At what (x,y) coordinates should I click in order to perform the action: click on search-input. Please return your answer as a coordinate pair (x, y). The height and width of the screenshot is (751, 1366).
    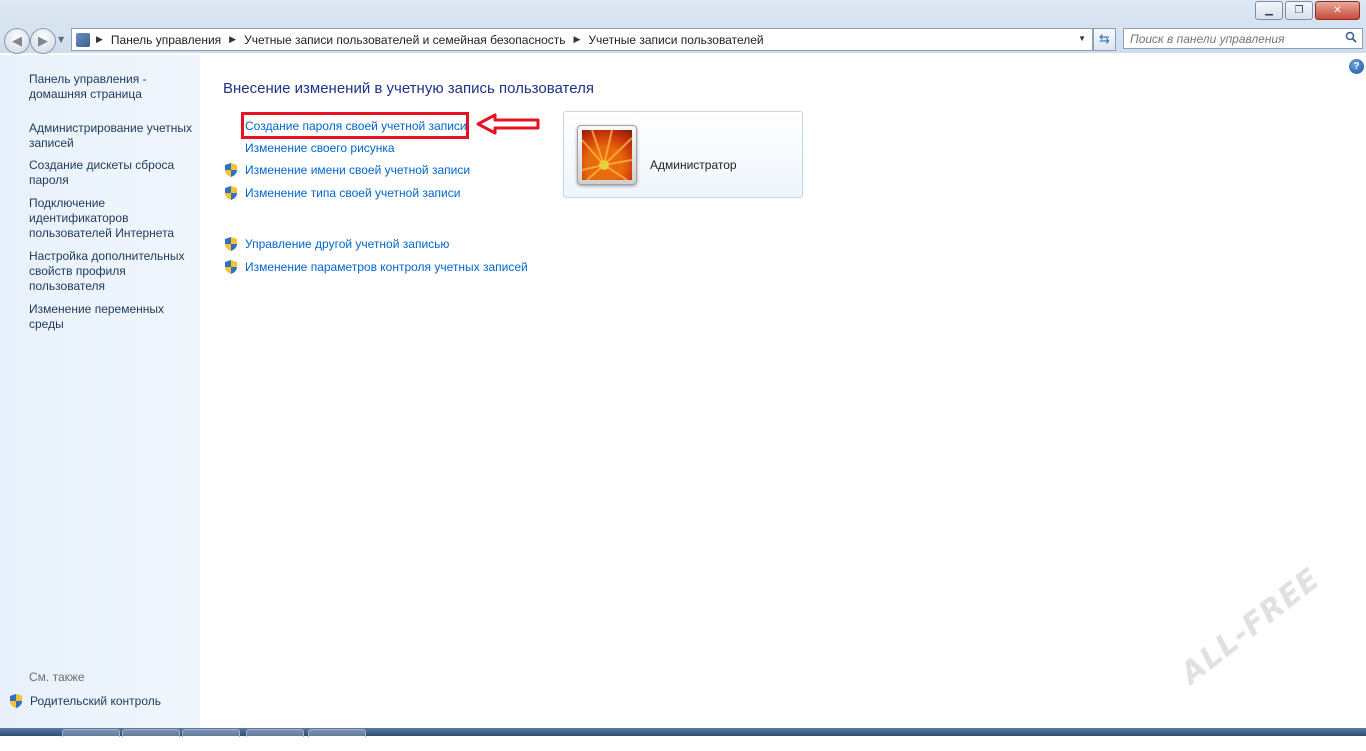
    Looking at the image, I should click on (1235, 38).